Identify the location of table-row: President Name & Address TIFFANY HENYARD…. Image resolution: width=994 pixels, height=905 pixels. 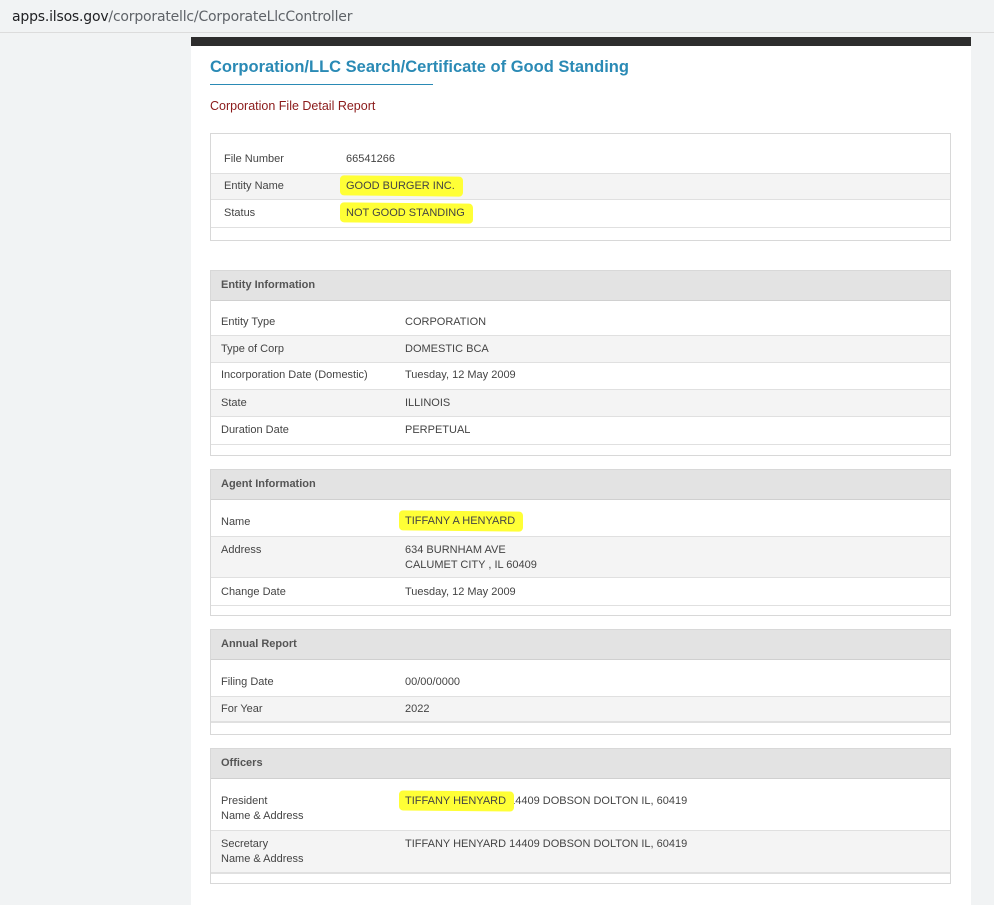
(580, 808).